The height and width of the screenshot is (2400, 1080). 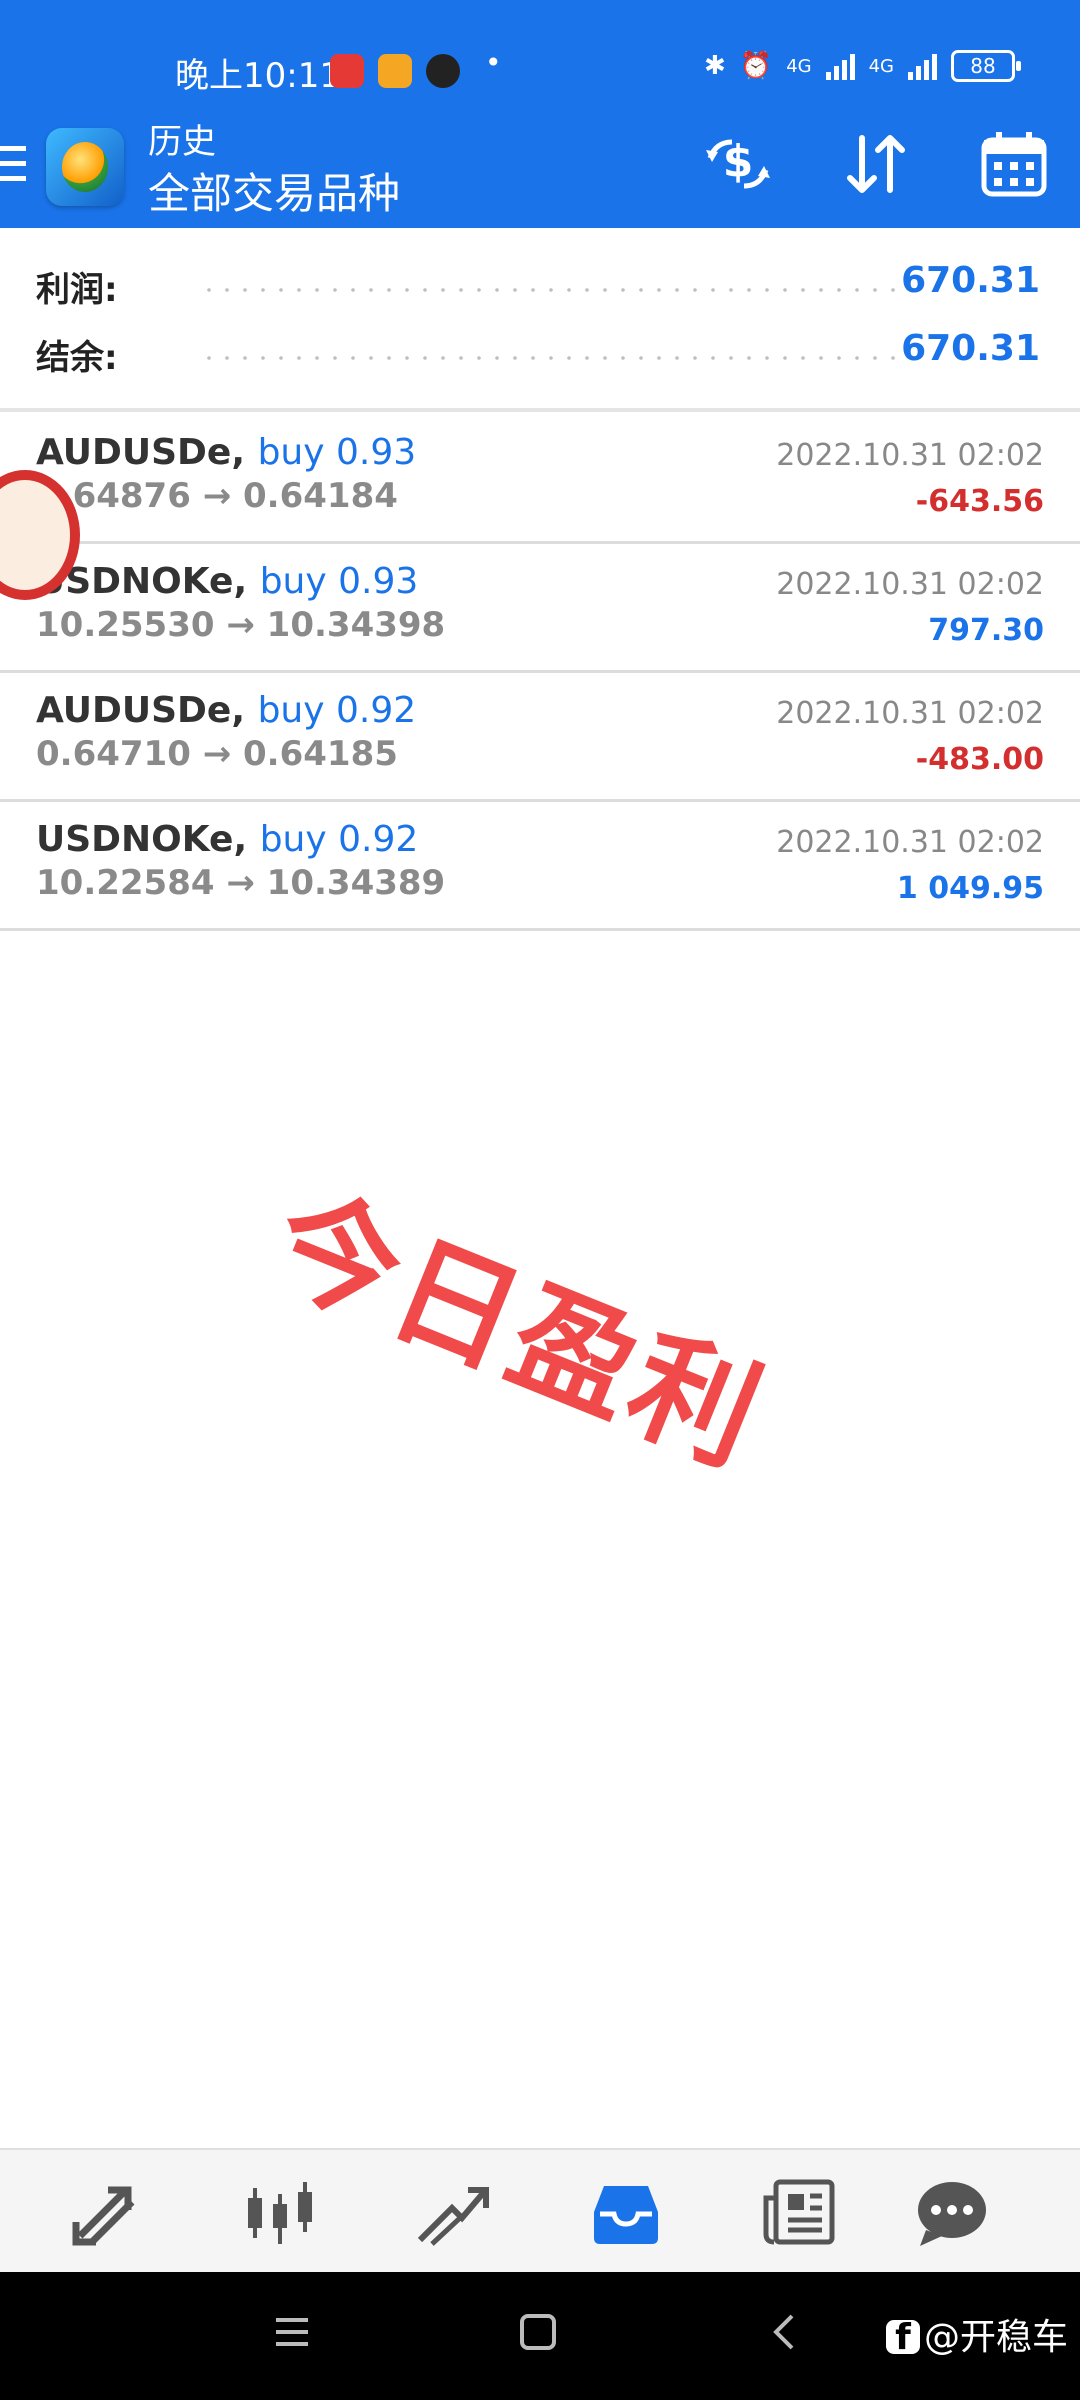 I want to click on menu-icon, so click(x=13, y=166).